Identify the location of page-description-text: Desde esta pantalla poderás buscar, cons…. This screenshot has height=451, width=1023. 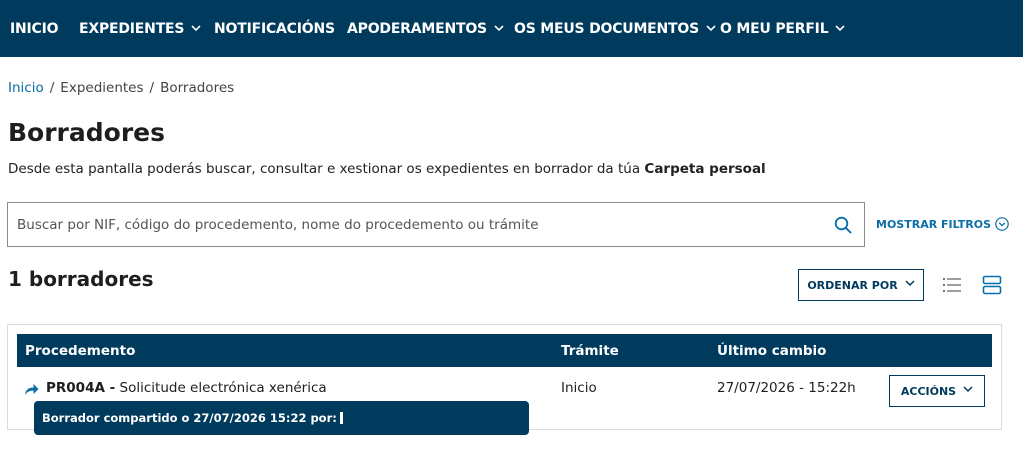
(324, 169).